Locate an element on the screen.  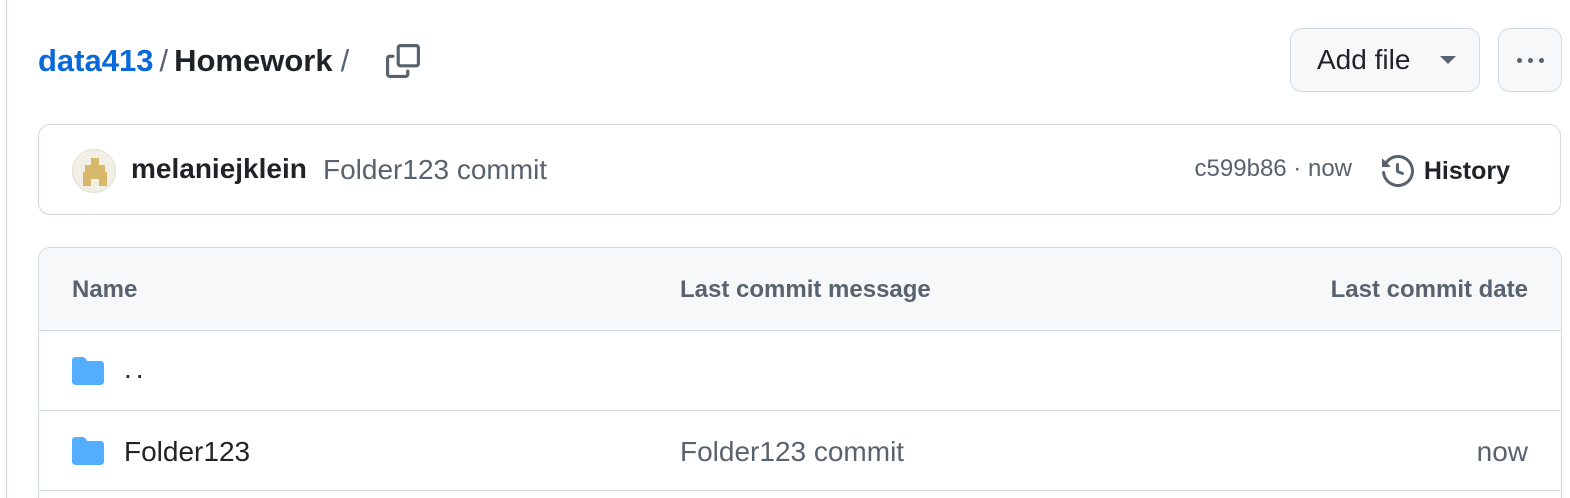
add-file-label: Add file is located at coordinates (1364, 59).